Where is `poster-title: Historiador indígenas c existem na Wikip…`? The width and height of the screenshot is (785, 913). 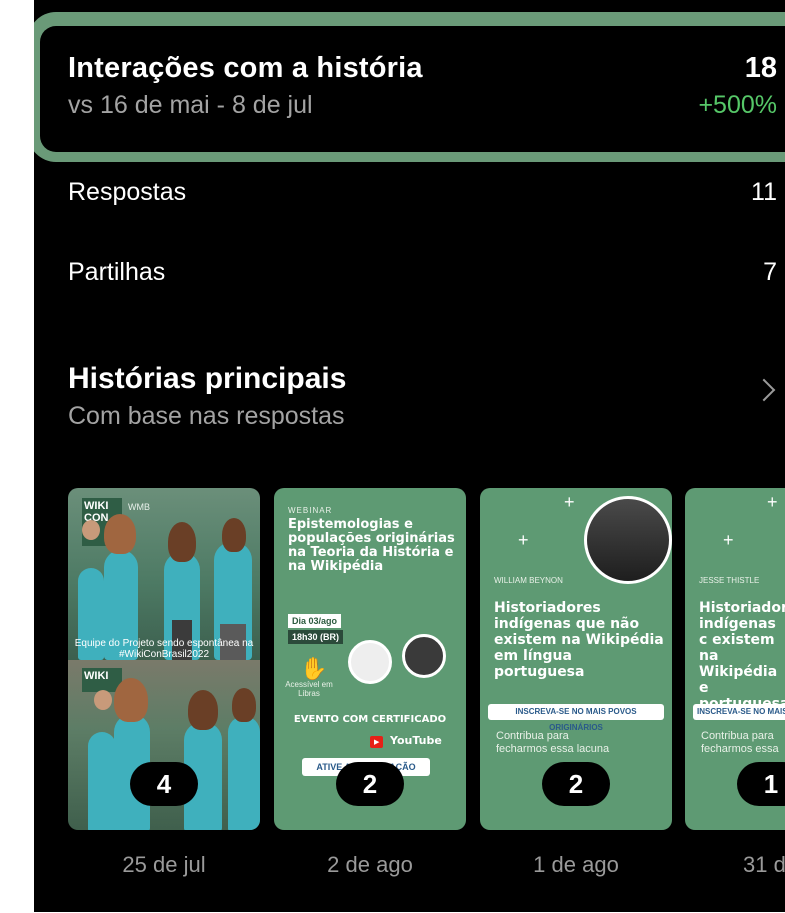 poster-title: Historiador indígenas c existem na Wikip… is located at coordinates (742, 656).